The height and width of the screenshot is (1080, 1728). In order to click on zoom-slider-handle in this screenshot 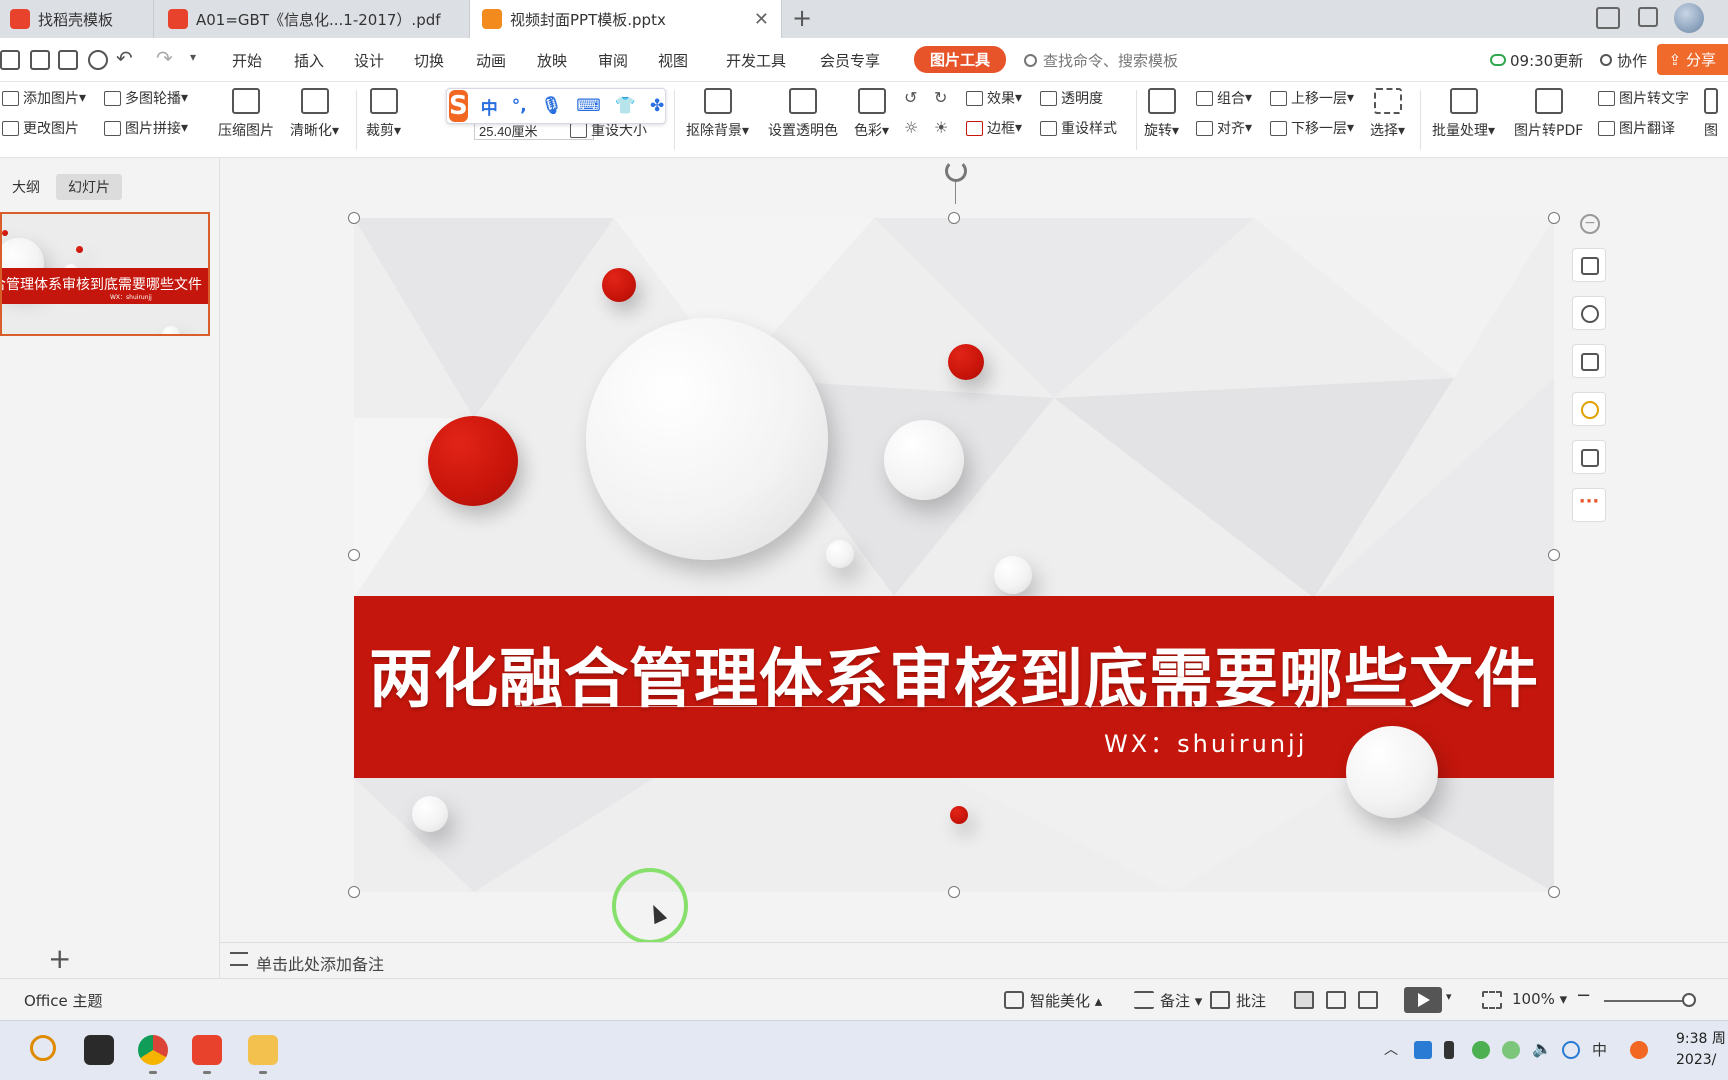, I will do `click(1689, 1000)`.